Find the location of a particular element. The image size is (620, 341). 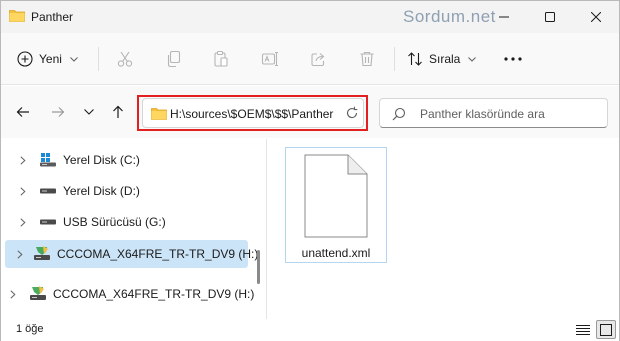

search-box: Panther klasöründe ara is located at coordinates (493, 113).